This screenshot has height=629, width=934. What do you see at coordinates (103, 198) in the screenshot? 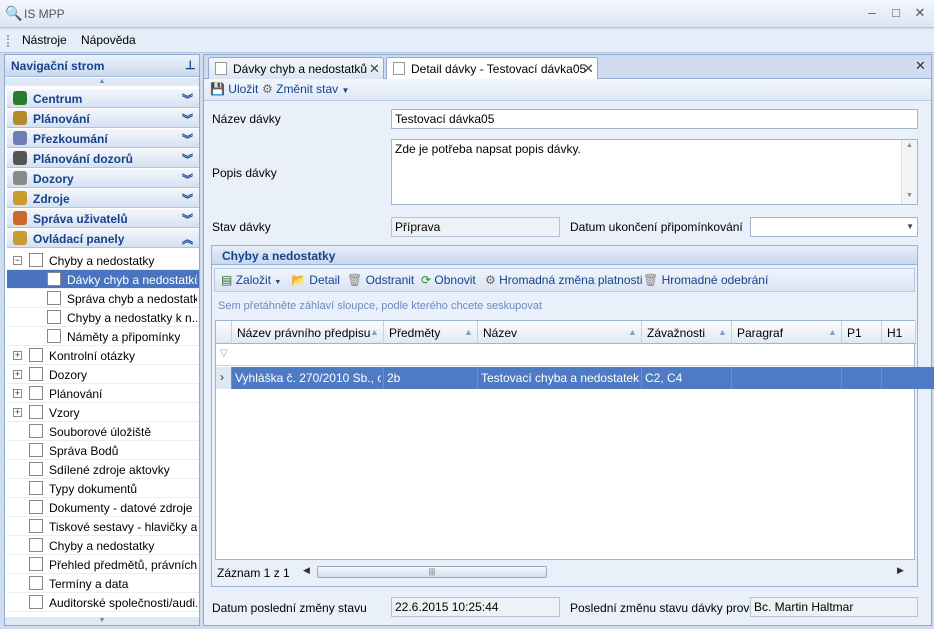
I see `sidebar-panel-5: Zdroje ︾` at bounding box center [103, 198].